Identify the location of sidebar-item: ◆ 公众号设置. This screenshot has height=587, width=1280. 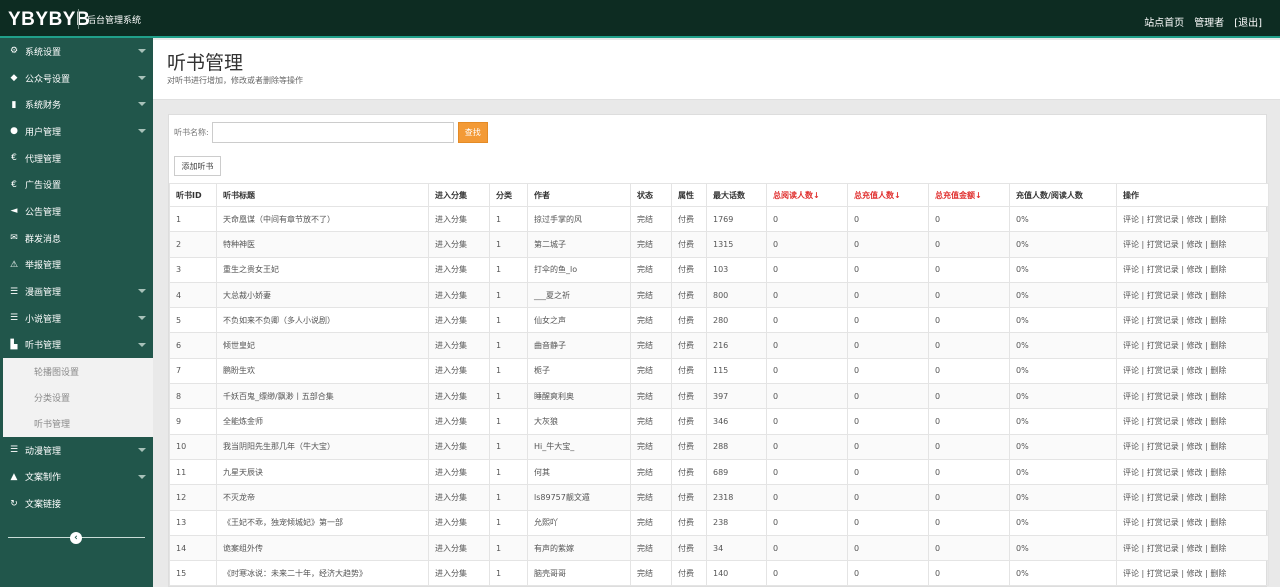
(76, 78).